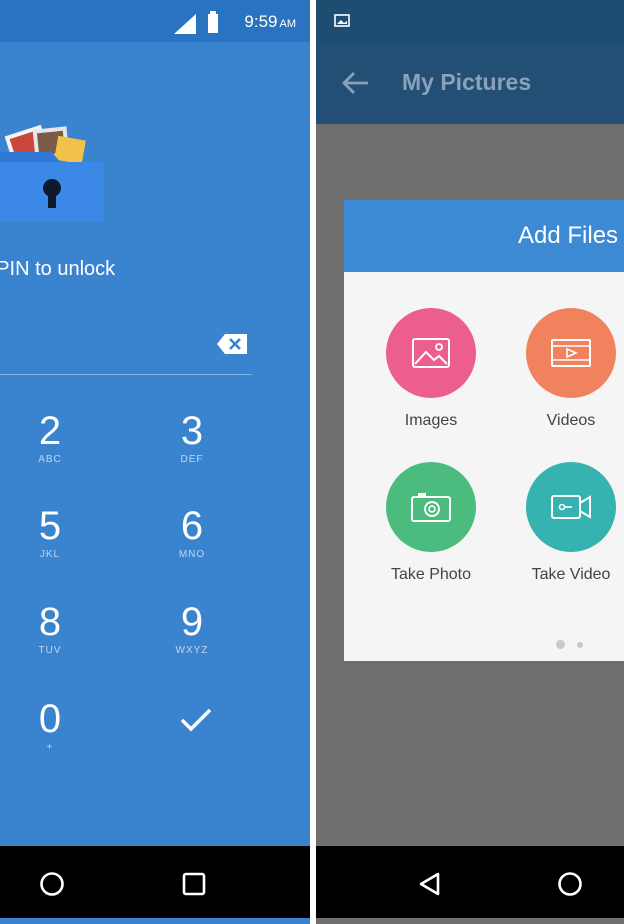 The height and width of the screenshot is (924, 624). I want to click on app-title: My Pictures, so click(467, 82).